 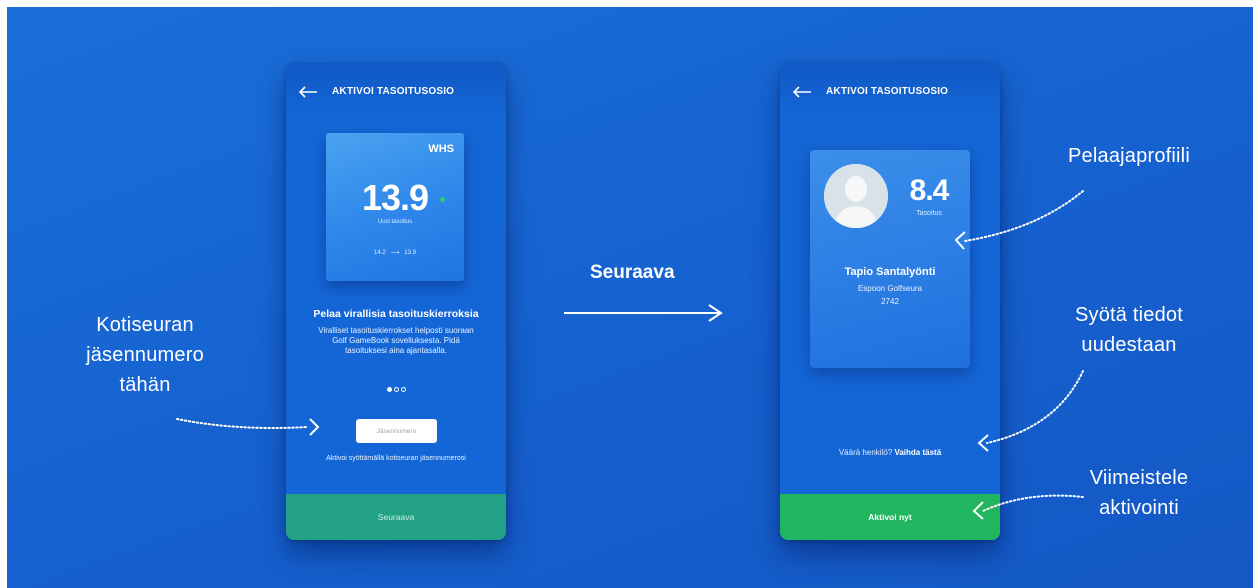 What do you see at coordinates (917, 452) in the screenshot?
I see `change-person-link: Vaihda tästä` at bounding box center [917, 452].